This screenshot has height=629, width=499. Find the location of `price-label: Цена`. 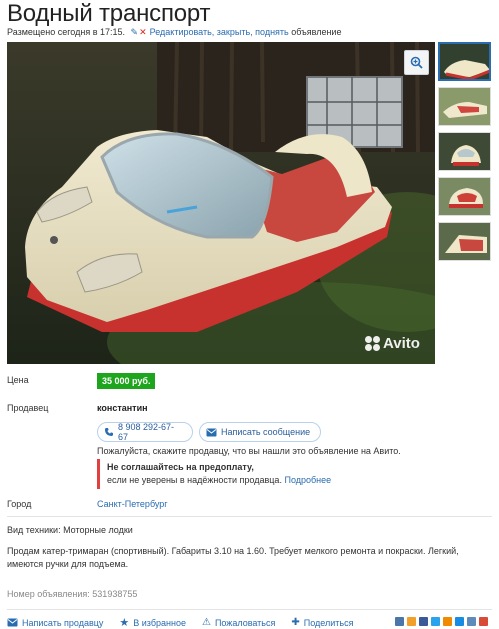

price-label: Цена is located at coordinates (18, 380).